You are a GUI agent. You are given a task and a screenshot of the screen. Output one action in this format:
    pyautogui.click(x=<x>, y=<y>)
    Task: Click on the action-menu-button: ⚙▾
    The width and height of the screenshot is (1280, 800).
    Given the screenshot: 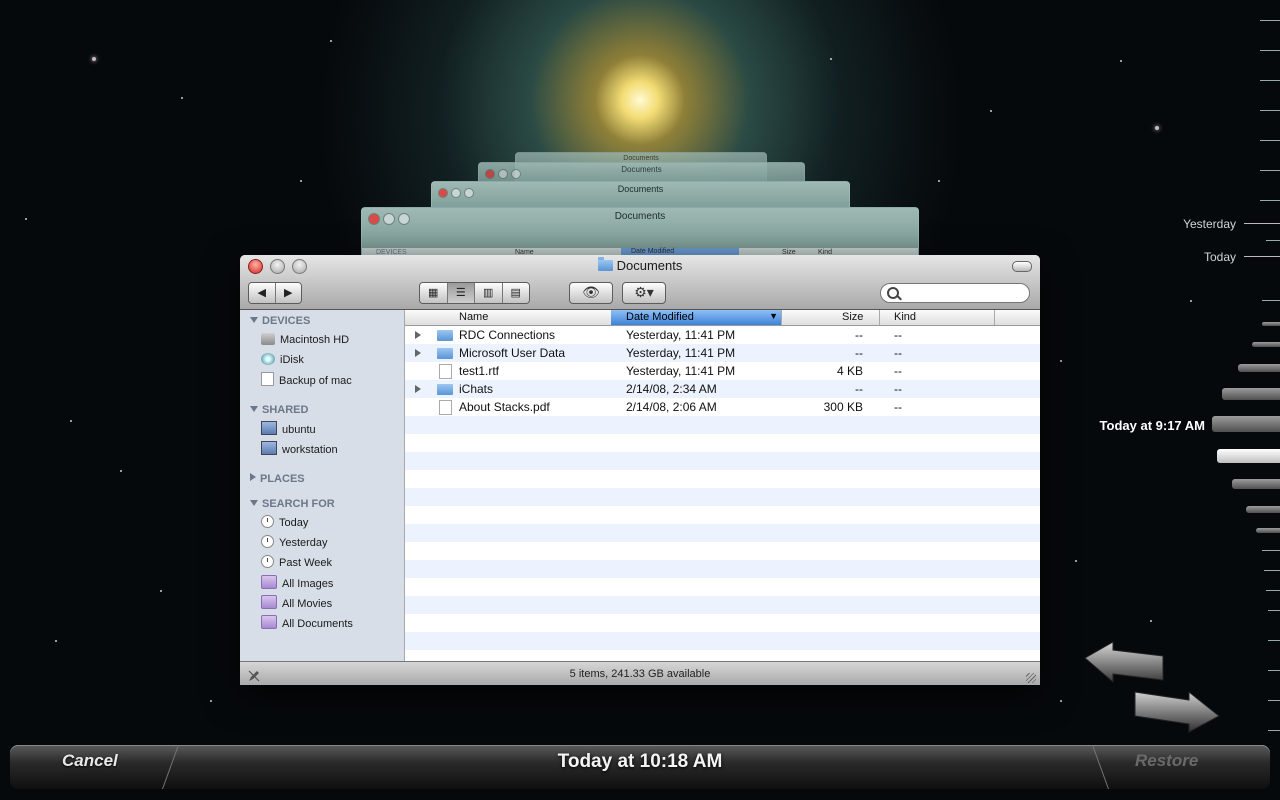 What is the action you would take?
    pyautogui.click(x=644, y=293)
    